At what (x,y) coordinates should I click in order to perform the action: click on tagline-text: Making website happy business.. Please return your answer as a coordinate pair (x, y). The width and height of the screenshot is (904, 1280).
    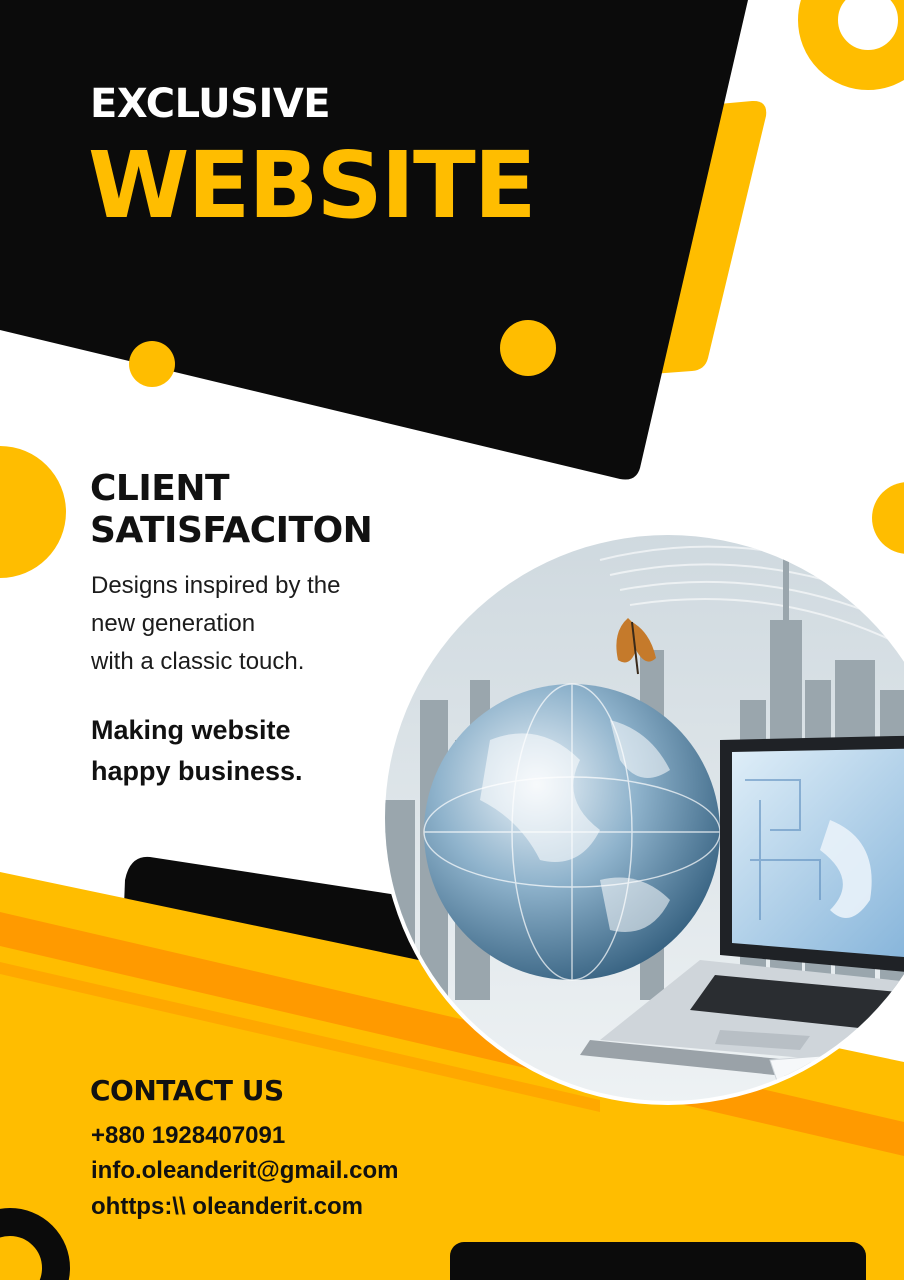
    Looking at the image, I should click on (197, 750).